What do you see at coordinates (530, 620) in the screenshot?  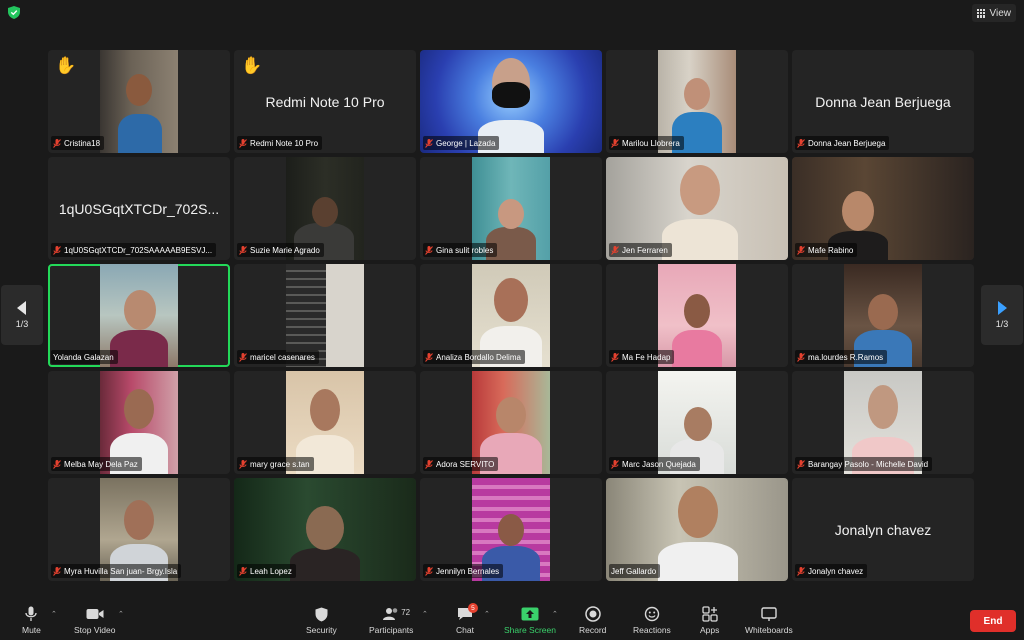 I see `share-screen-button: Share Screen` at bounding box center [530, 620].